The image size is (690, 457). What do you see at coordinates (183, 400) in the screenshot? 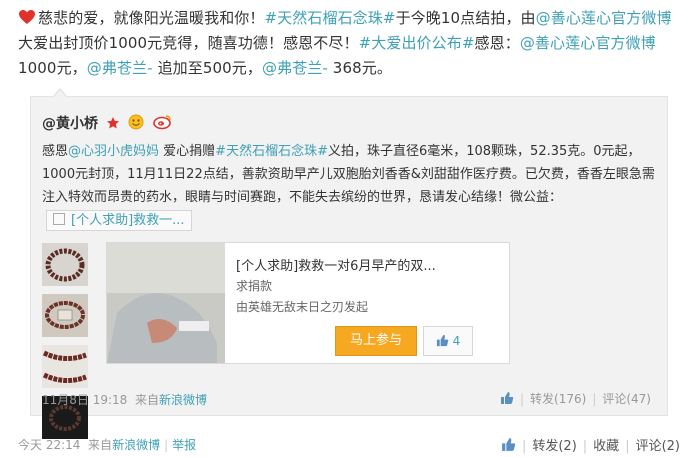
I see `repost-source-link: 新浪微博` at bounding box center [183, 400].